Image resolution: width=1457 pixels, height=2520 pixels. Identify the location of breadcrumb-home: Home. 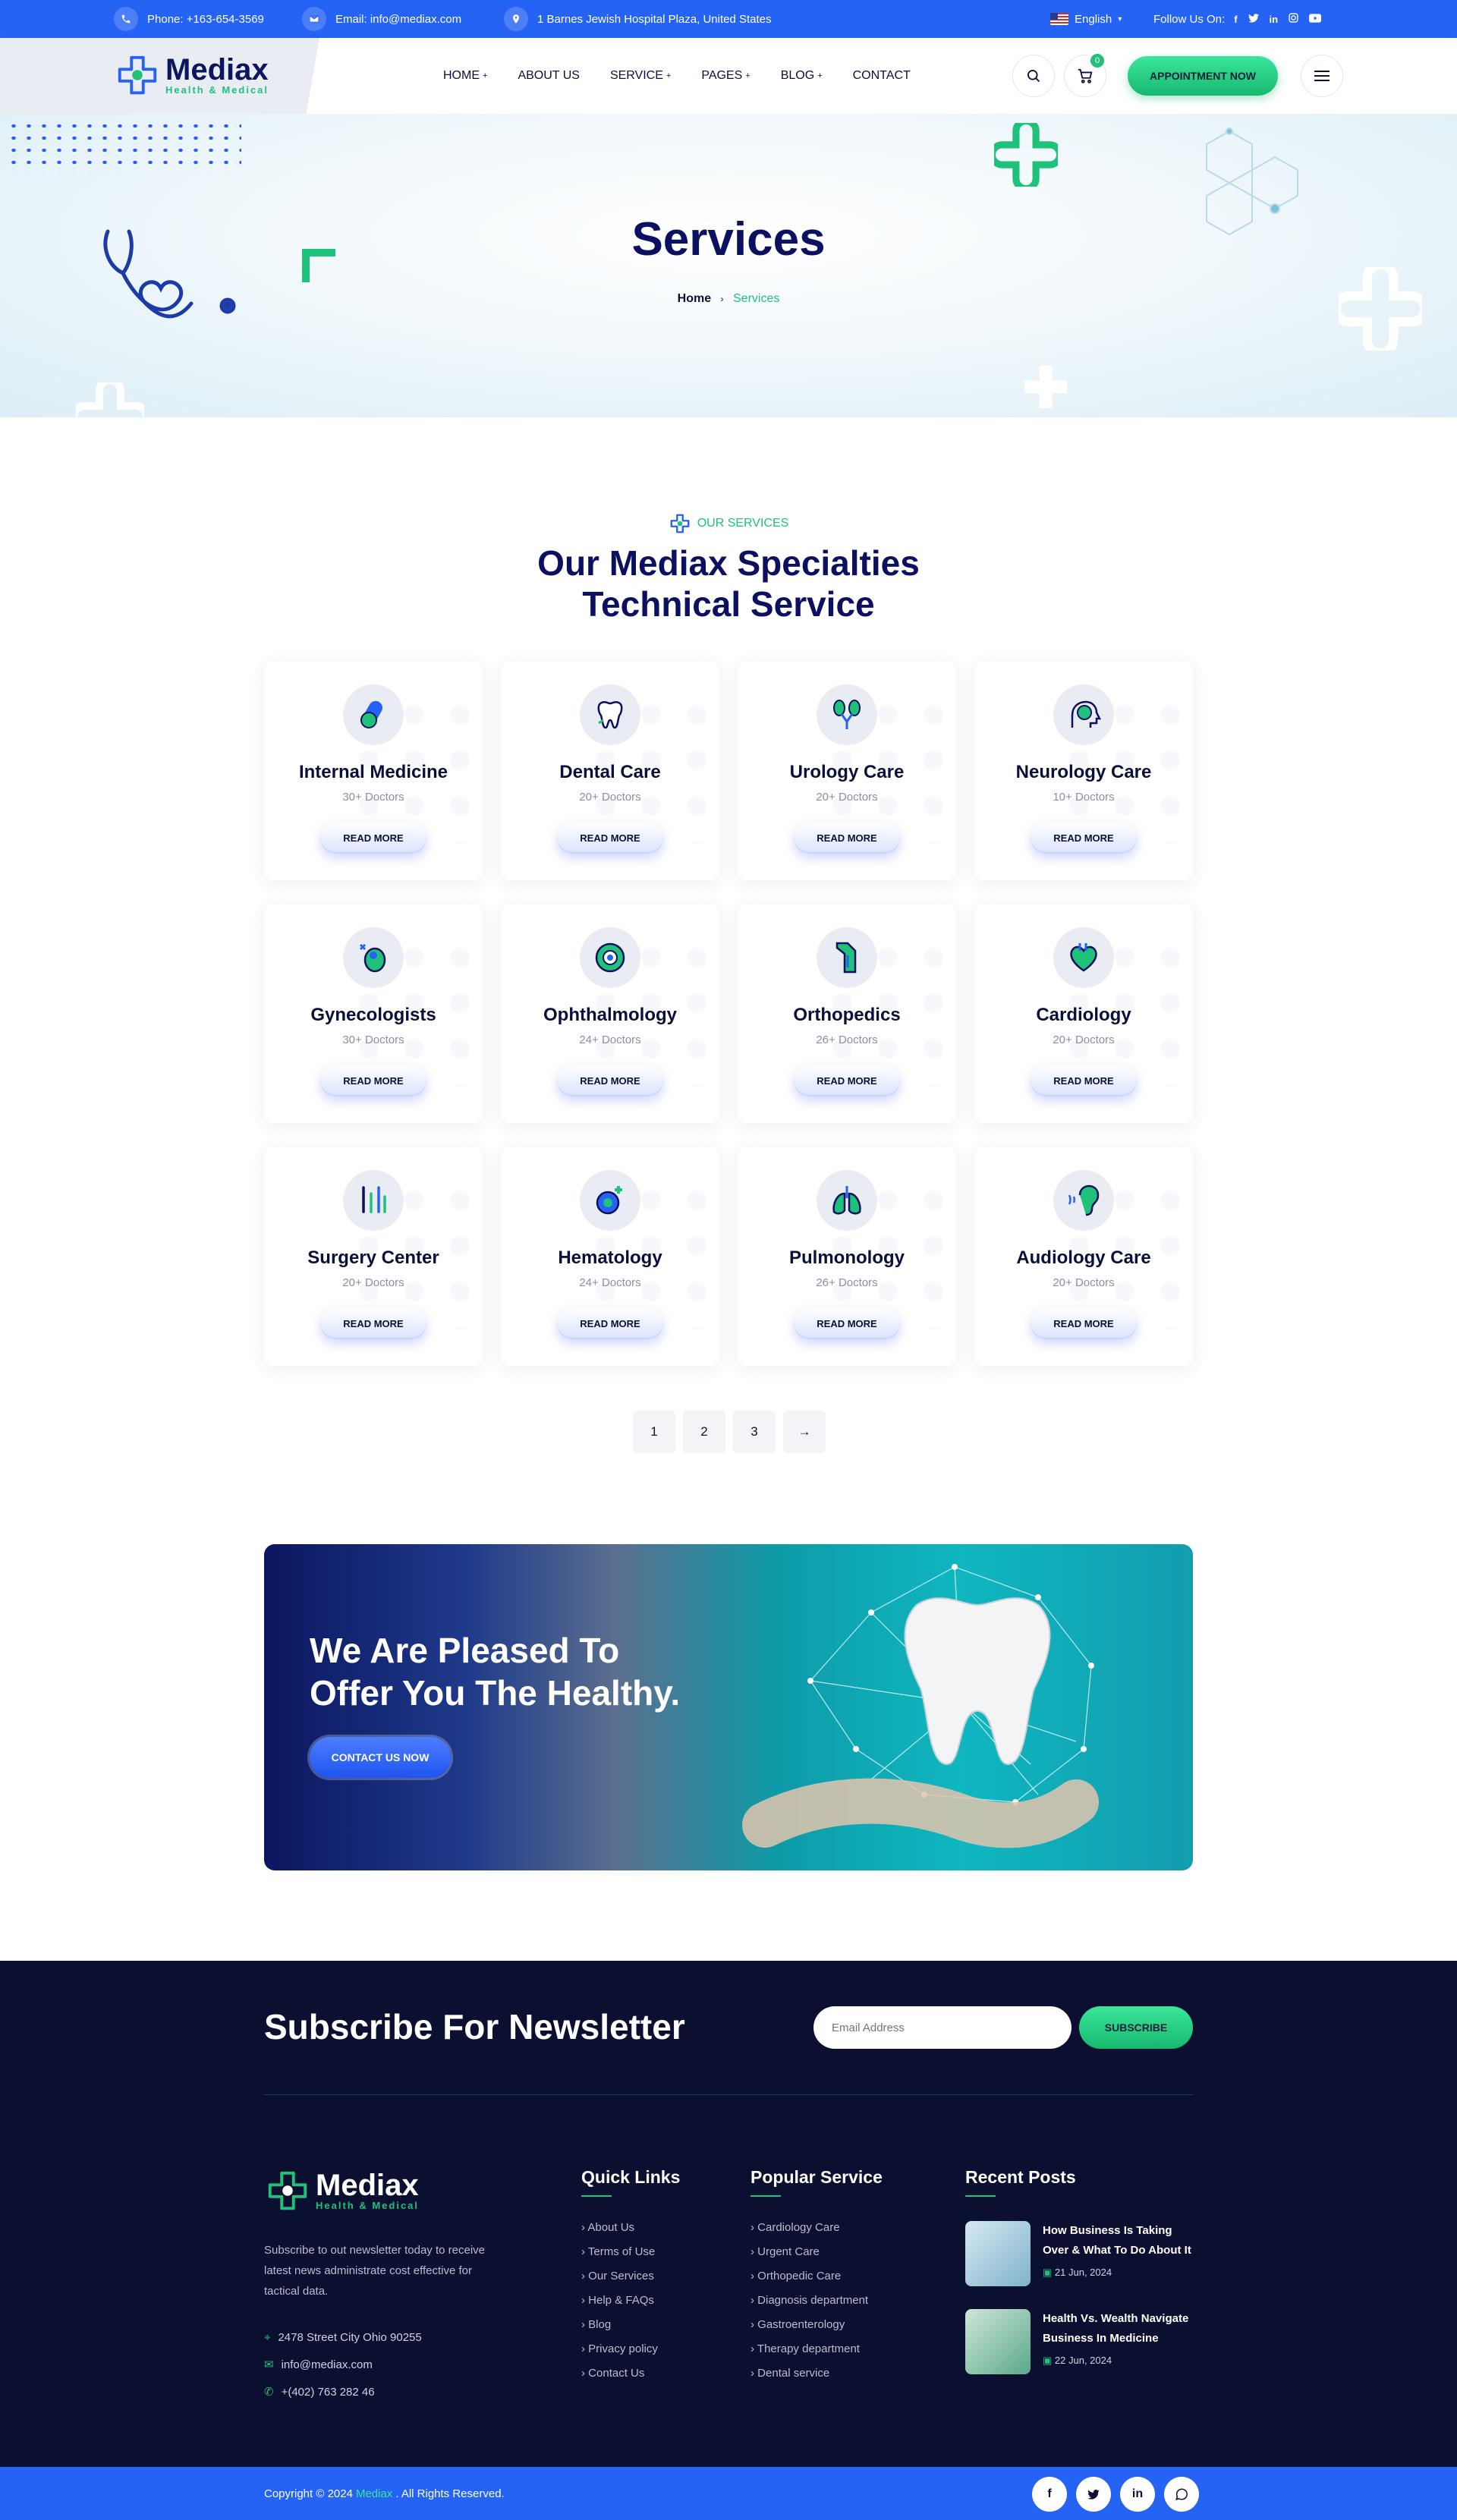
(694, 298).